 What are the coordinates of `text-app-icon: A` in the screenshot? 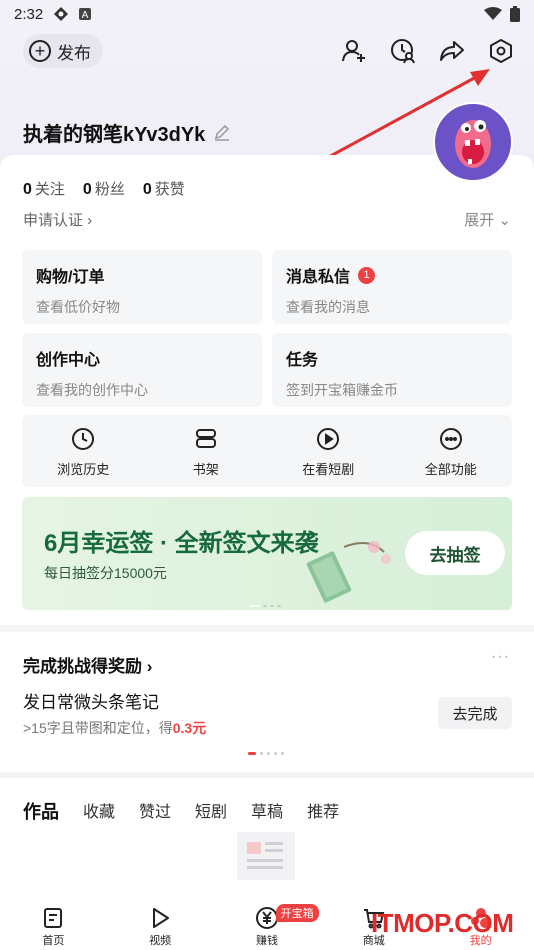 It's located at (85, 14).